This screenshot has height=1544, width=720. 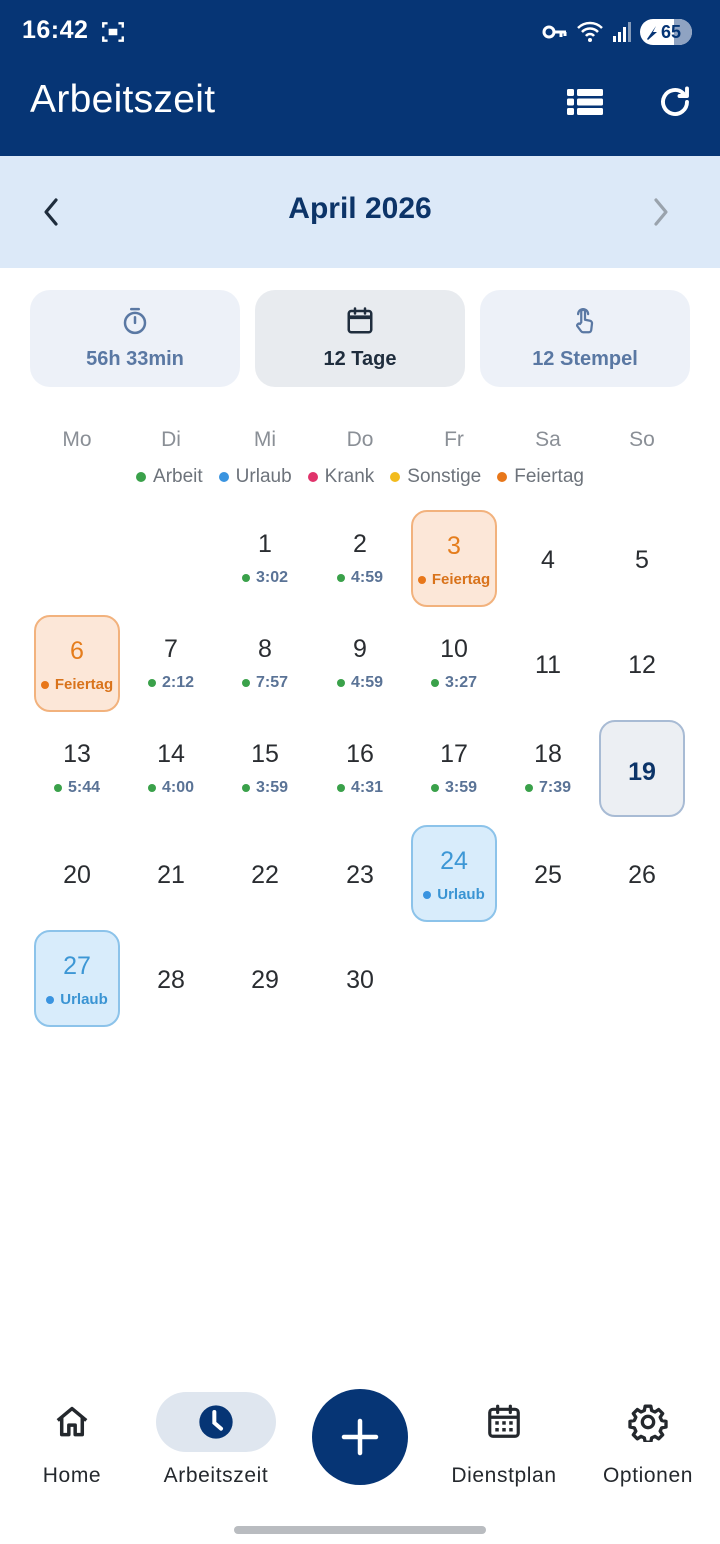 I want to click on legend-dot, so click(x=223, y=477).